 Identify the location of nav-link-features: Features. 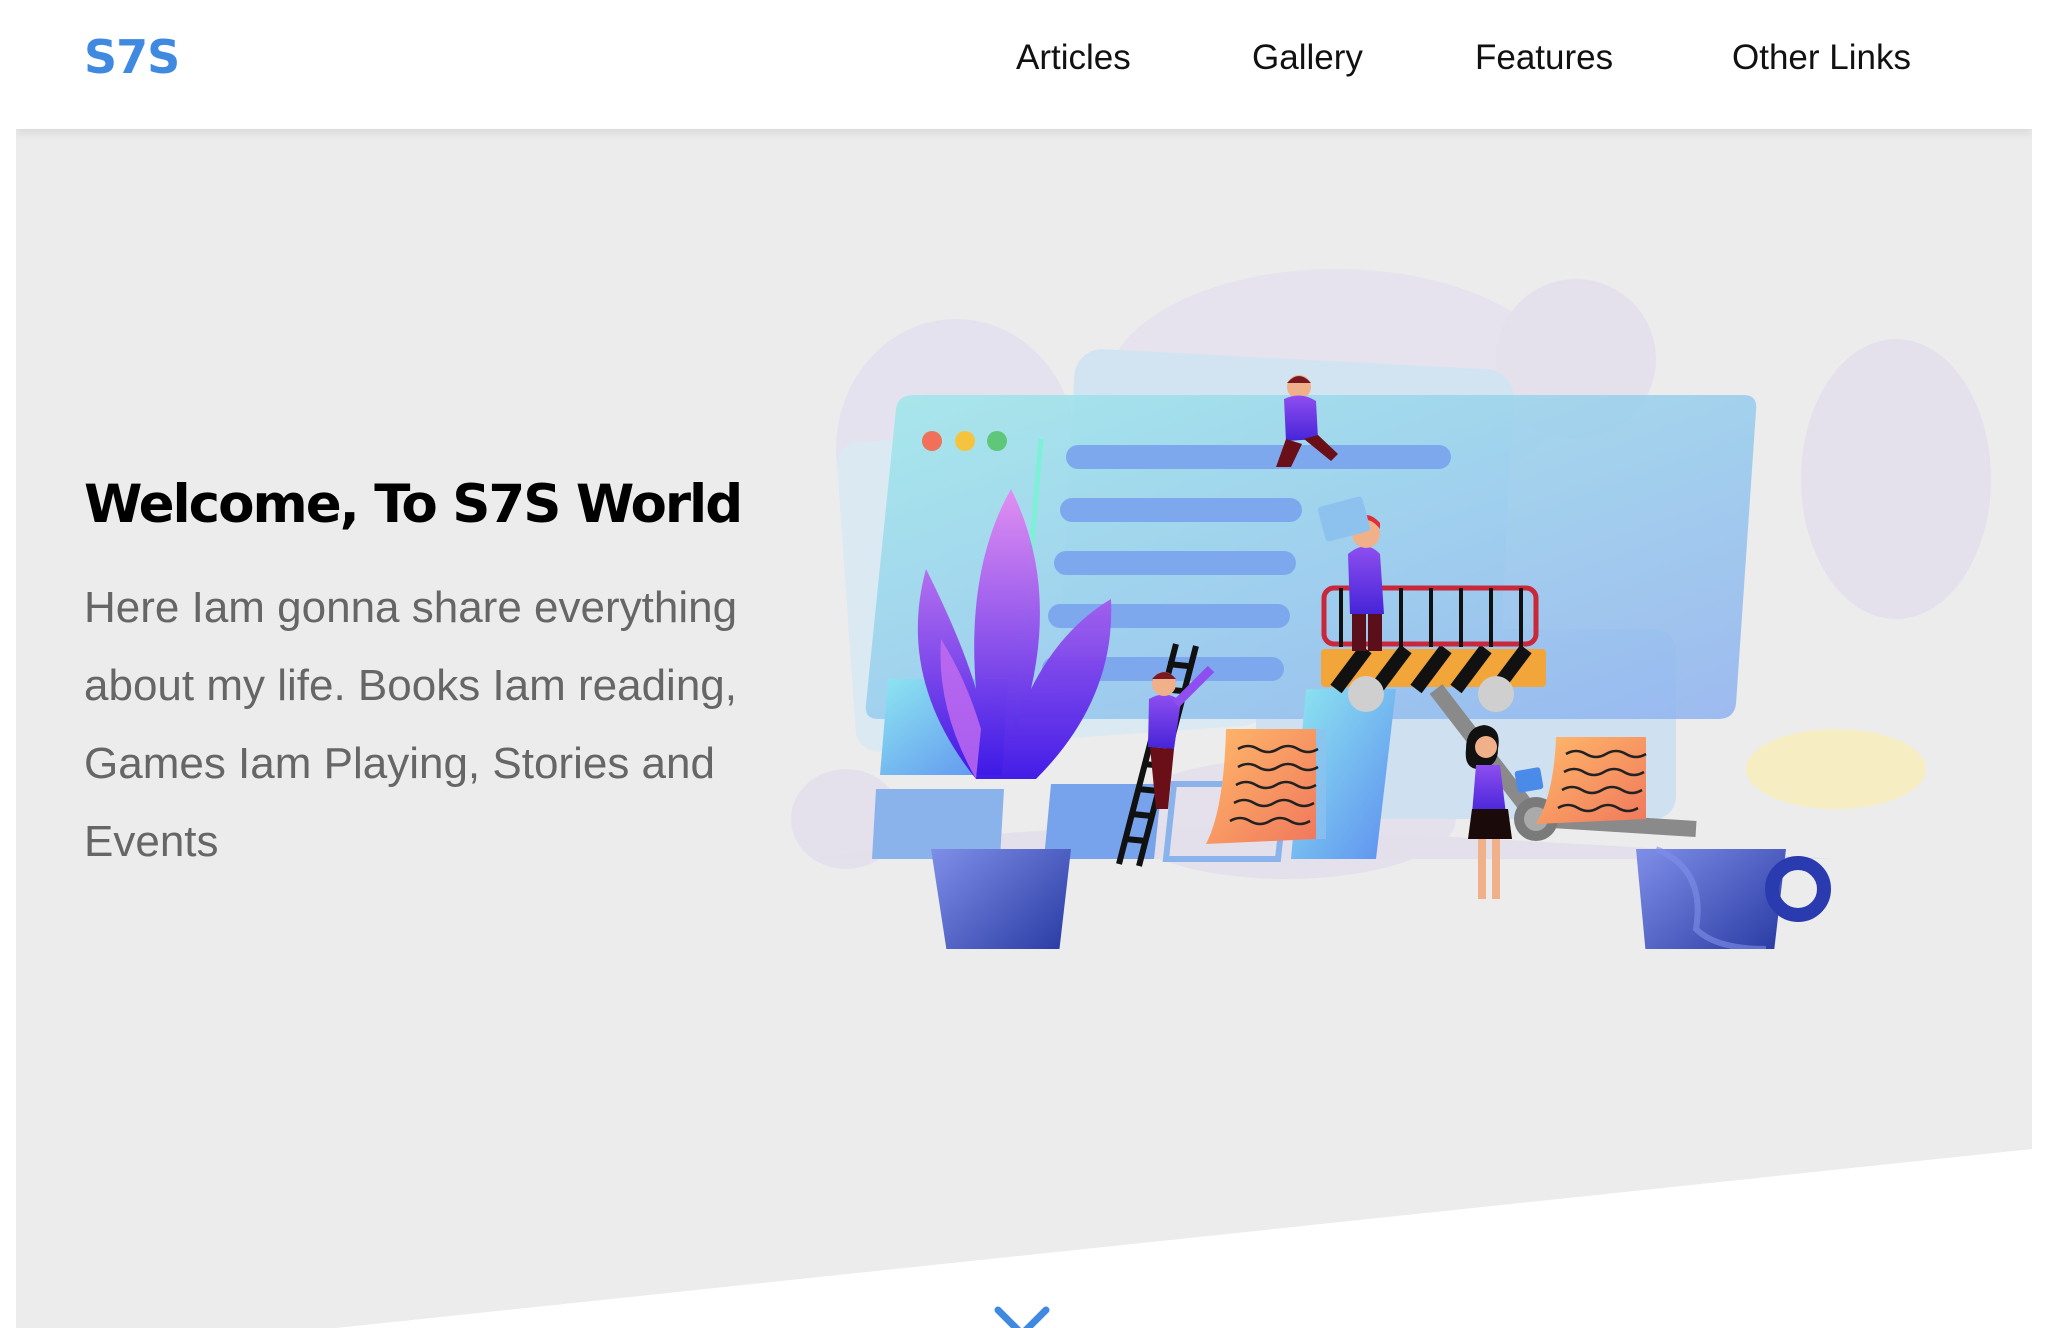
(1544, 58).